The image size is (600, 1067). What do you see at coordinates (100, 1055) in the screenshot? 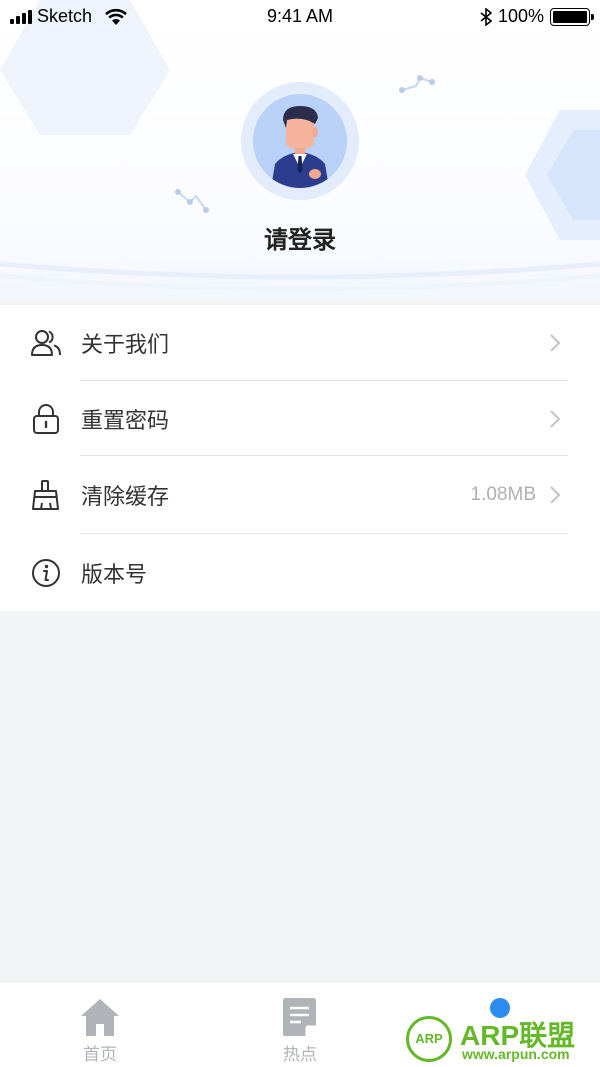
I see `tab-label: 首页` at bounding box center [100, 1055].